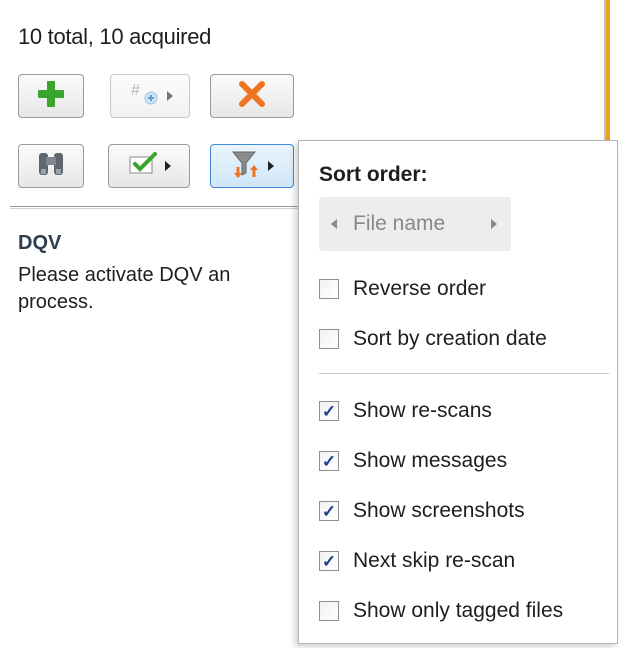 The width and height of the screenshot is (622, 648). What do you see at coordinates (458, 610) in the screenshot?
I see `show-only-tagged-files-label: Show only tagged files` at bounding box center [458, 610].